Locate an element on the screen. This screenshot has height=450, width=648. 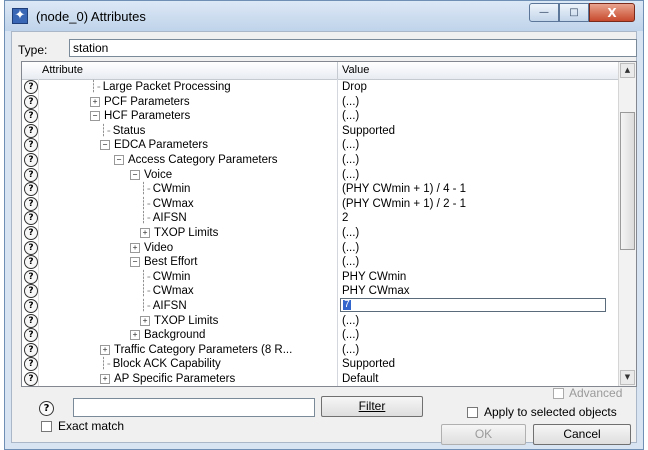
cancel-button: Cancel is located at coordinates (582, 434).